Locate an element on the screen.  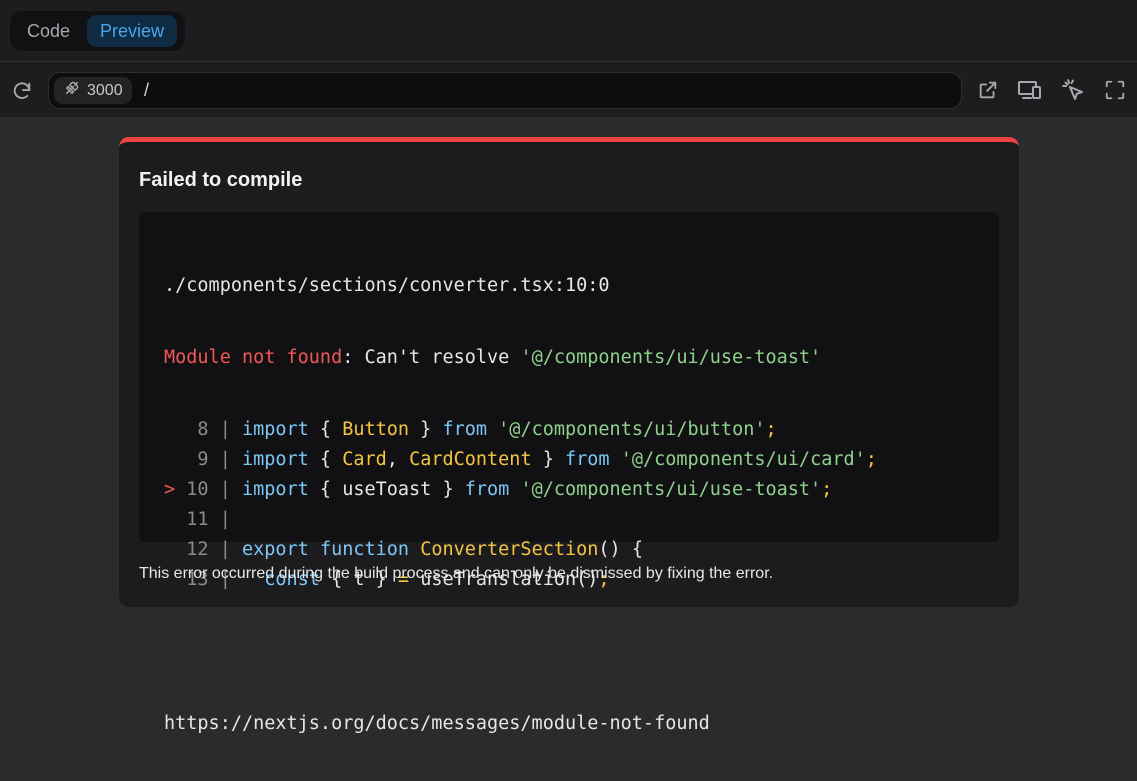
code-token: Card is located at coordinates (364, 459).